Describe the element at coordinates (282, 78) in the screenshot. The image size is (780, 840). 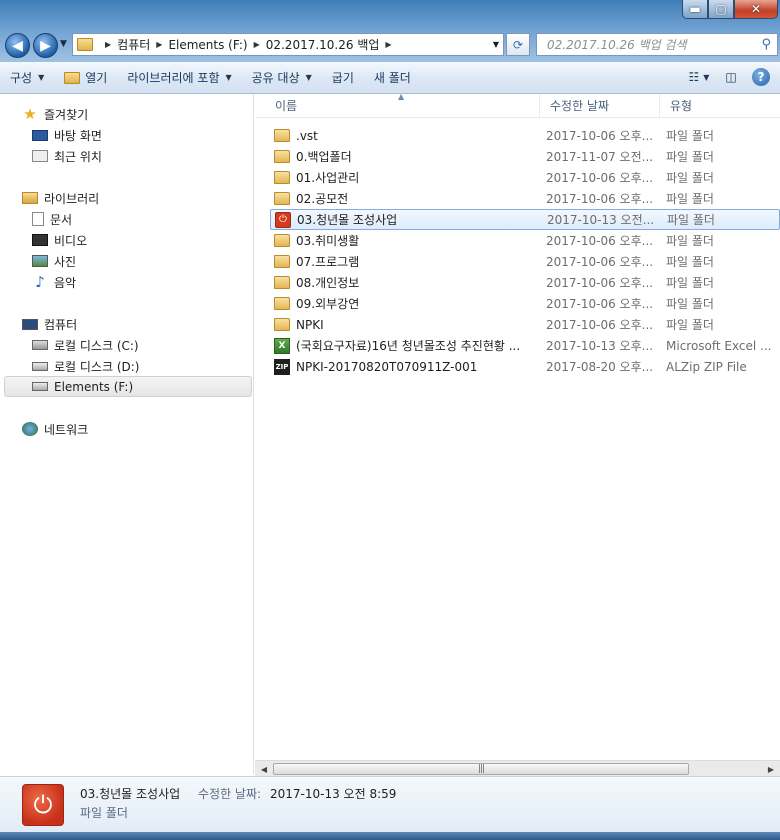
I see `share-button: 공유 대상 ▼` at that location.